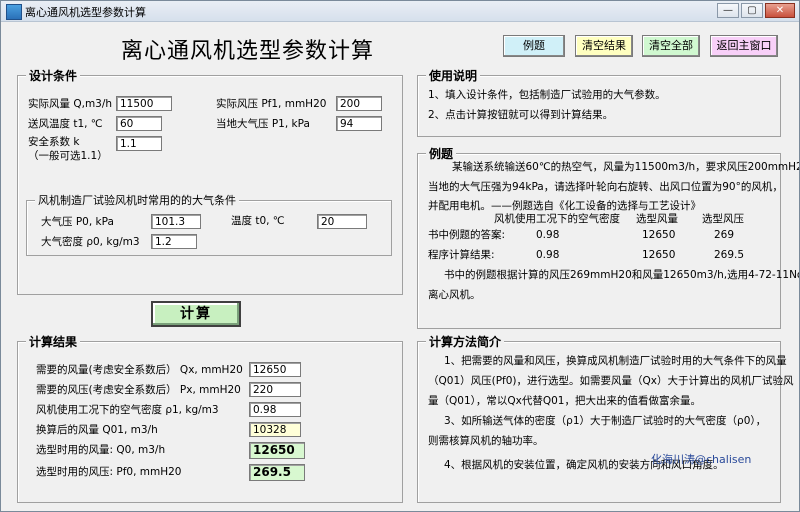 This screenshot has height=512, width=800. Describe the element at coordinates (465, 341) in the screenshot. I see `method-legend: 计算方法简介` at that location.